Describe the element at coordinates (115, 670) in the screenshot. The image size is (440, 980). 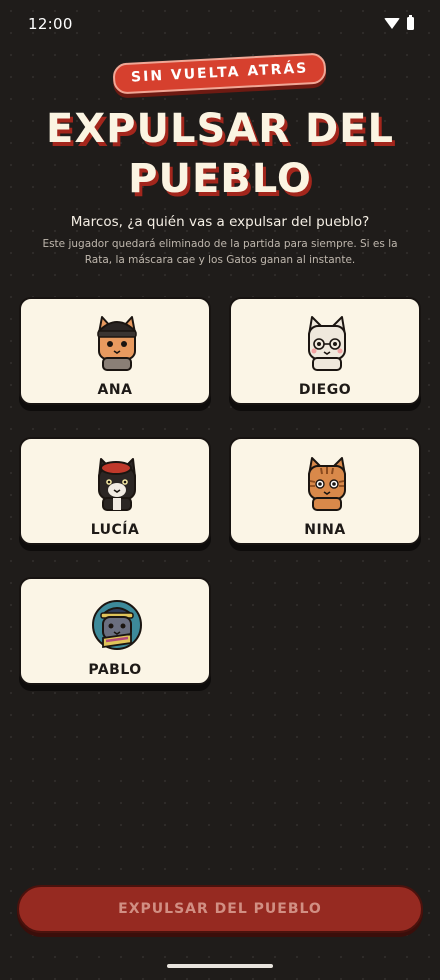
I see `player-name: PABLO` at that location.